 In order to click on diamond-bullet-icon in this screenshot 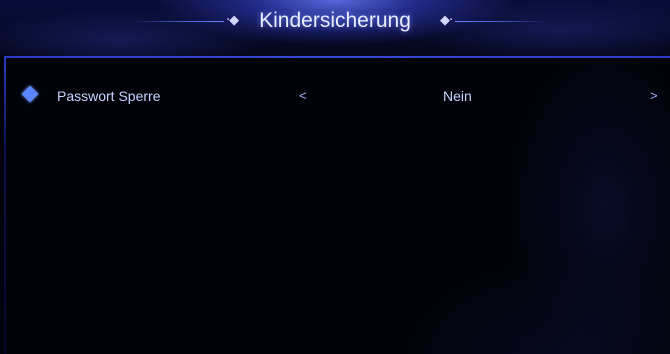, I will do `click(30, 94)`.